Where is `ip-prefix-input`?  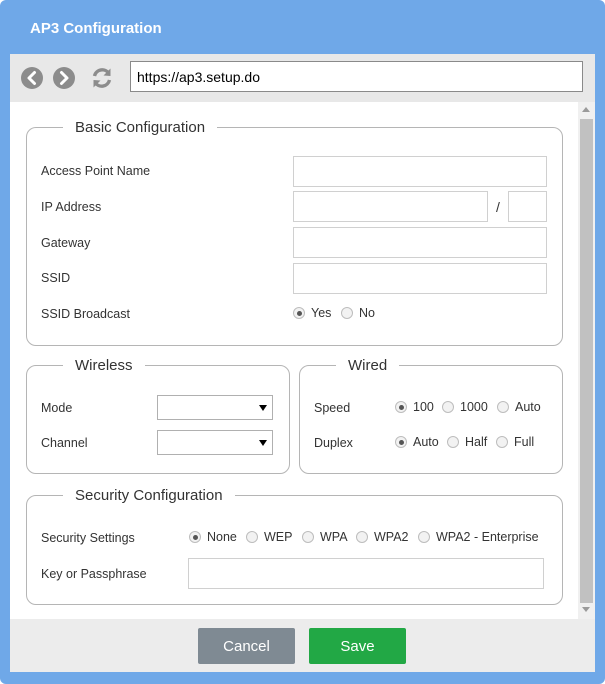
ip-prefix-input is located at coordinates (527, 206).